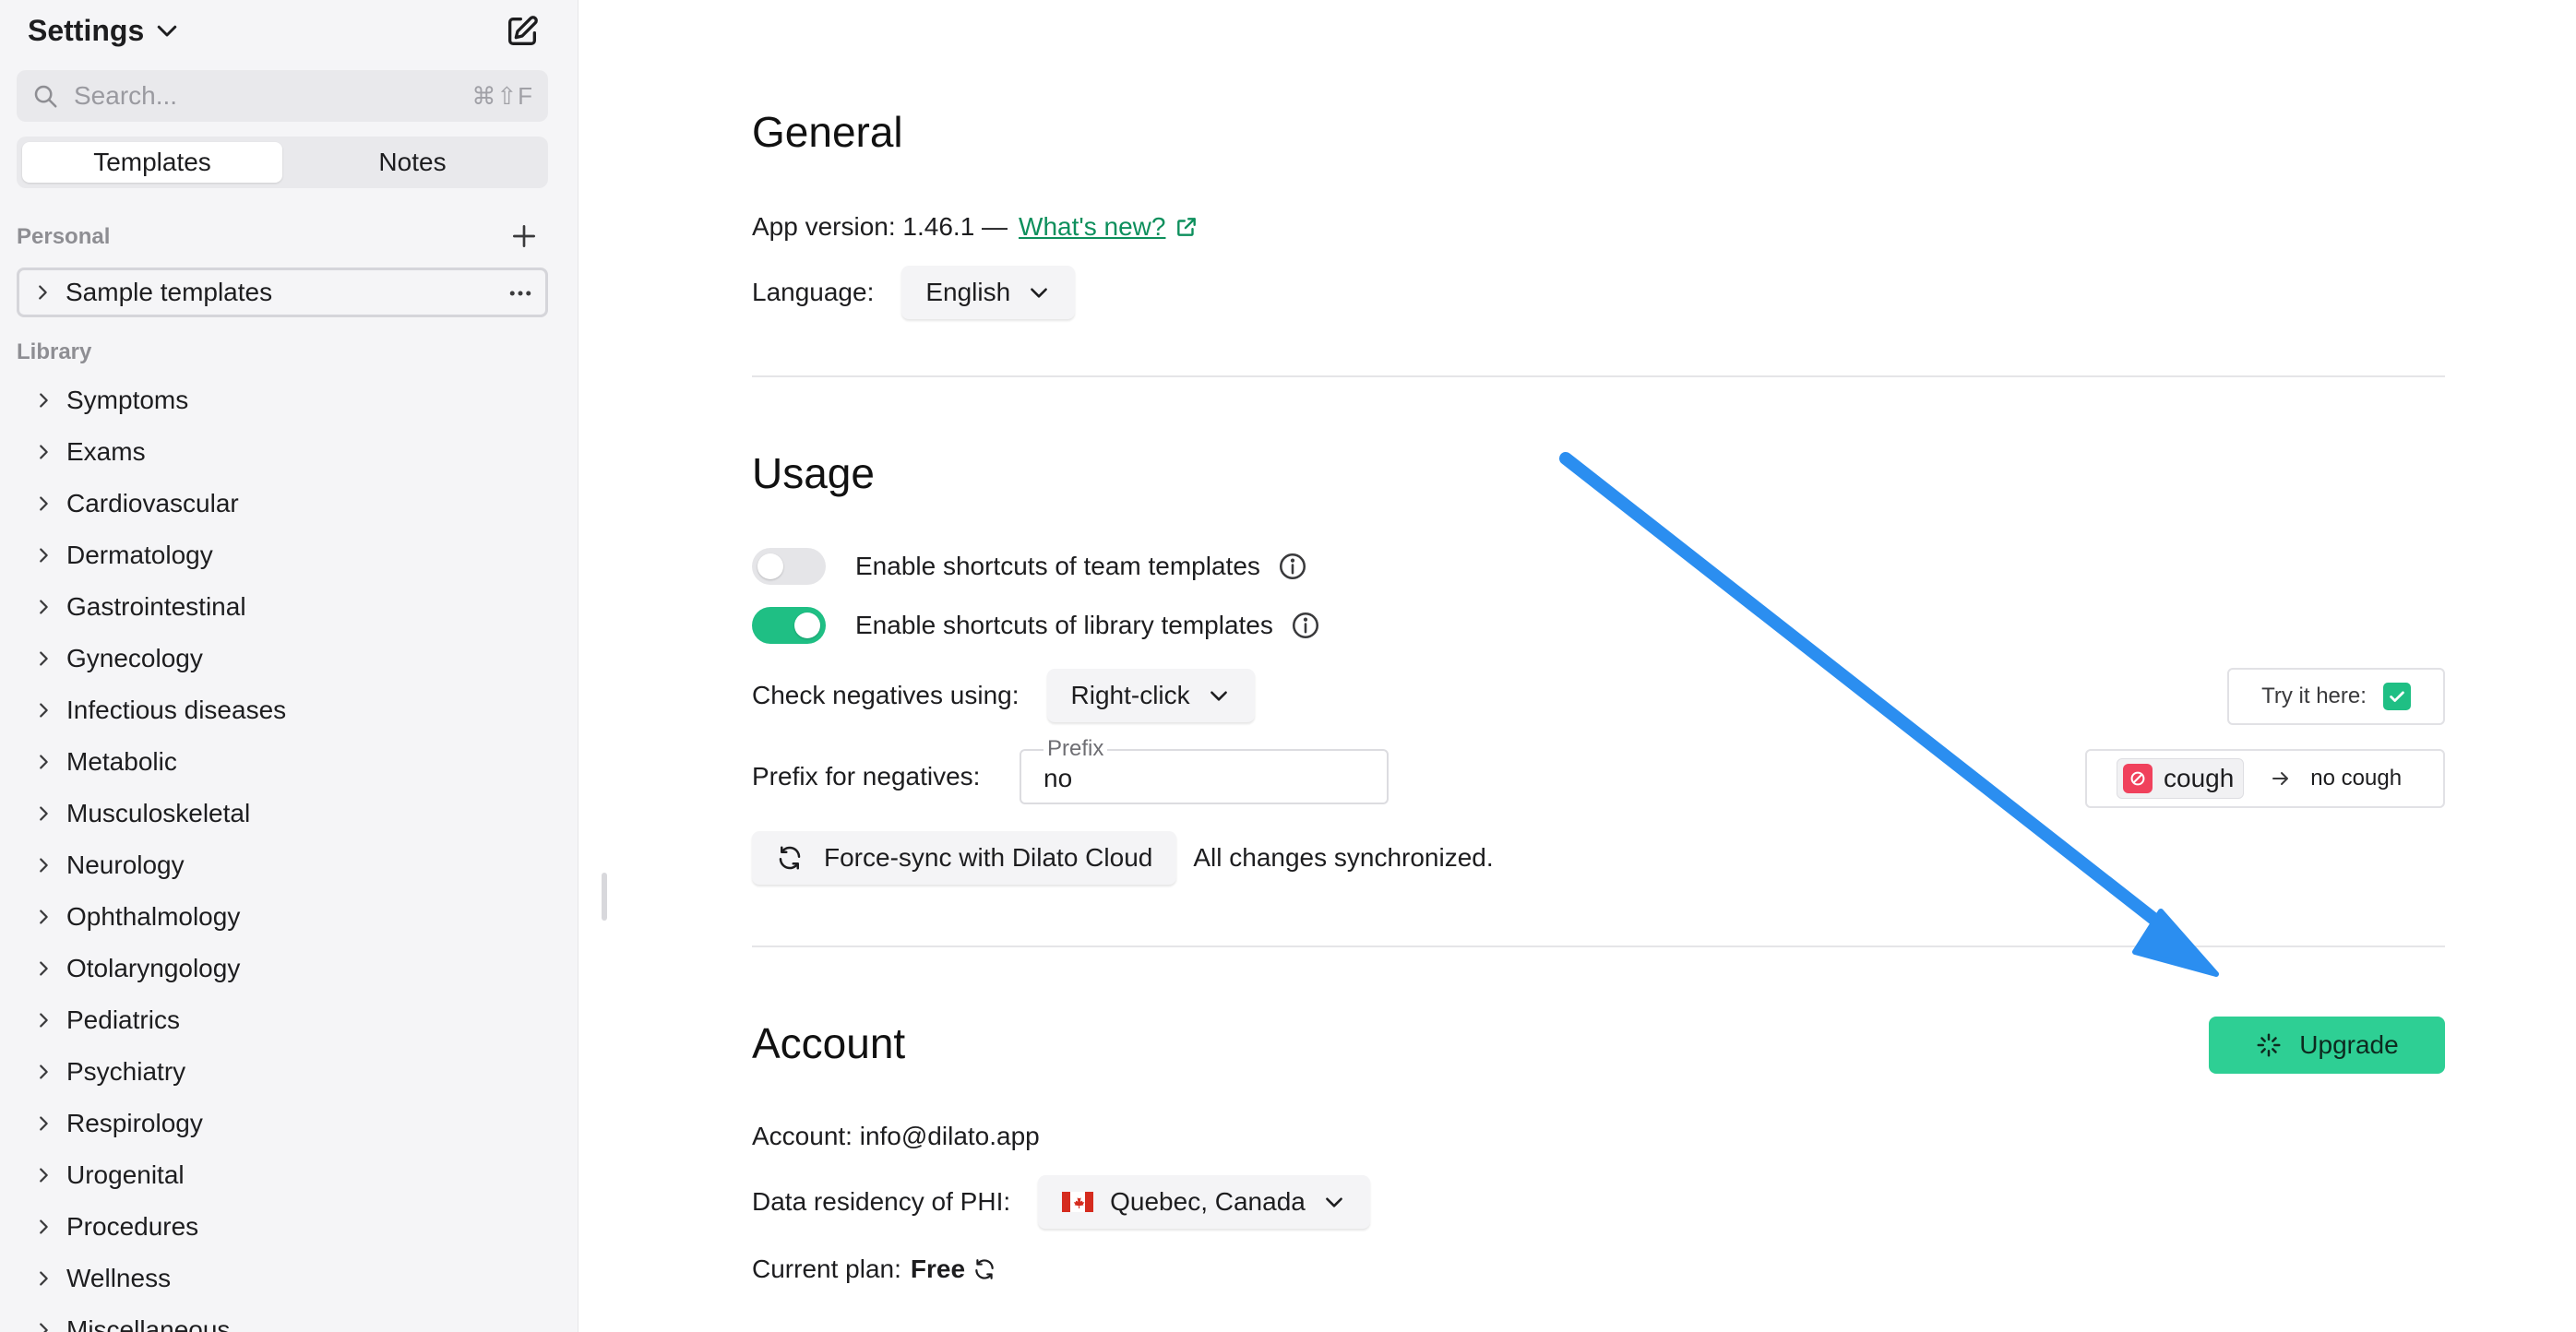  Describe the element at coordinates (2356, 779) in the screenshot. I see `demo-result: no cough` at that location.